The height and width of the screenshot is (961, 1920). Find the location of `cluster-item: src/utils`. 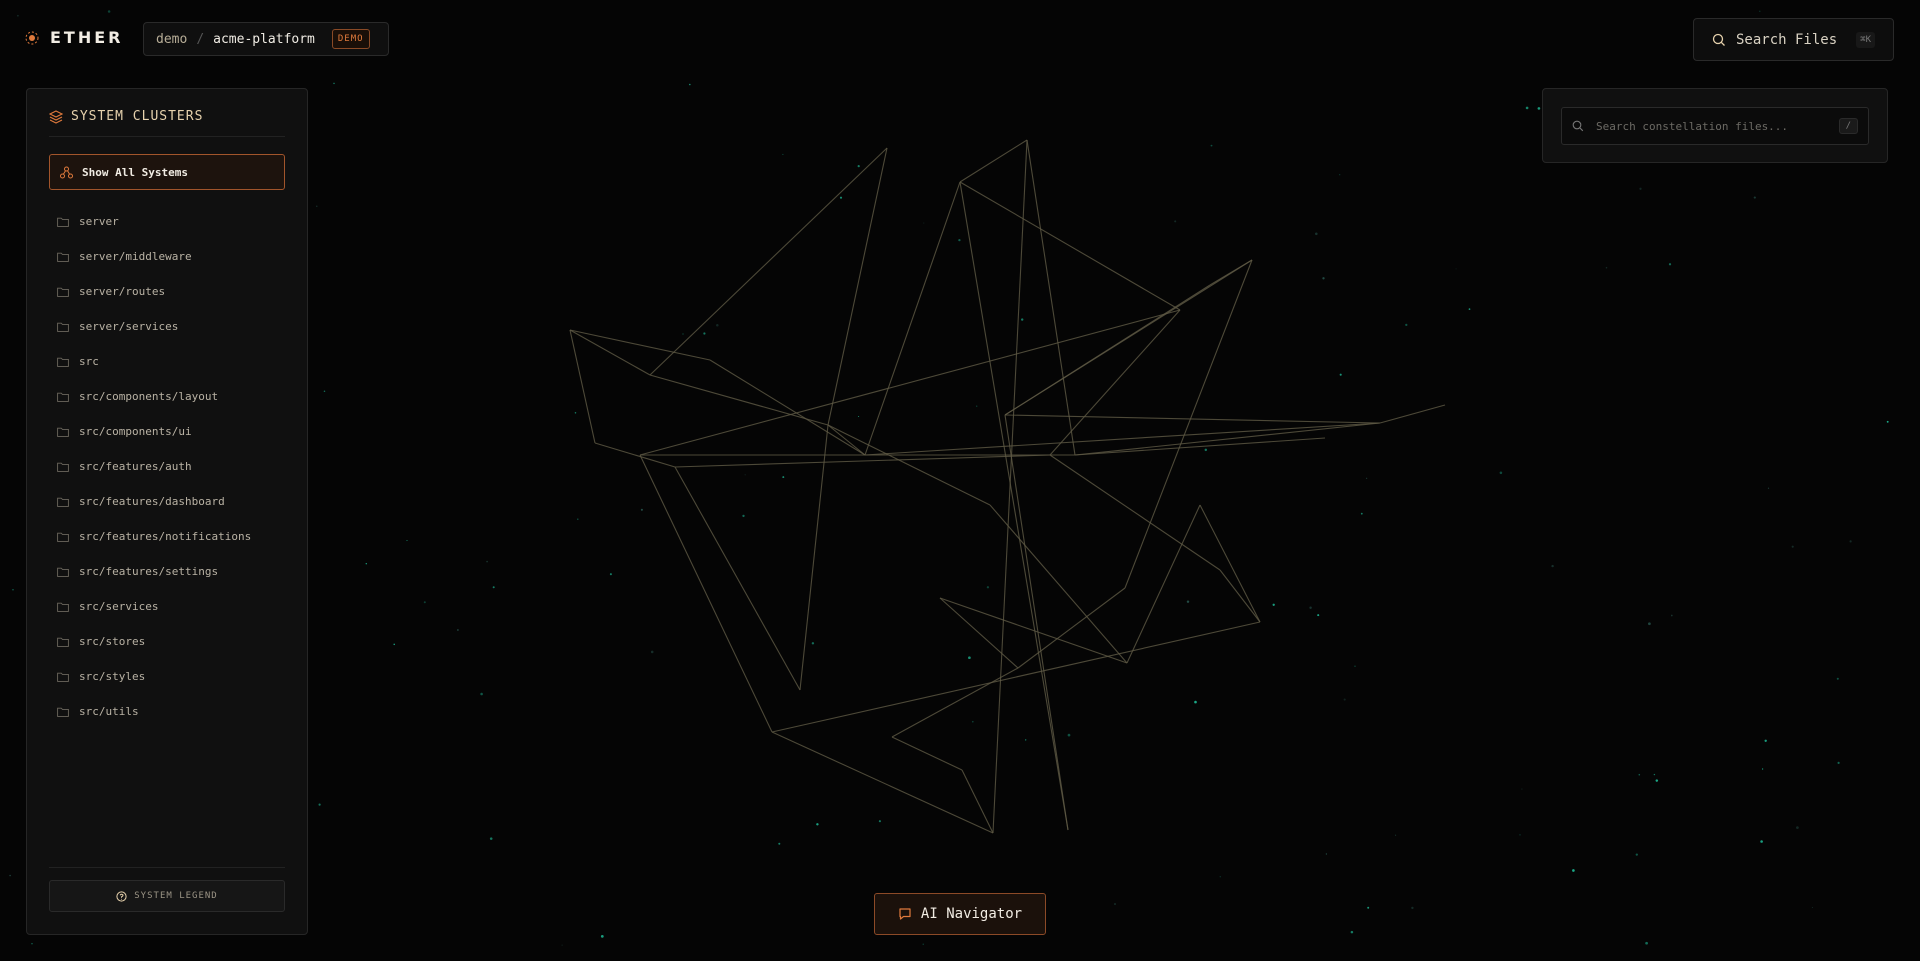

cluster-item: src/utils is located at coordinates (167, 711).